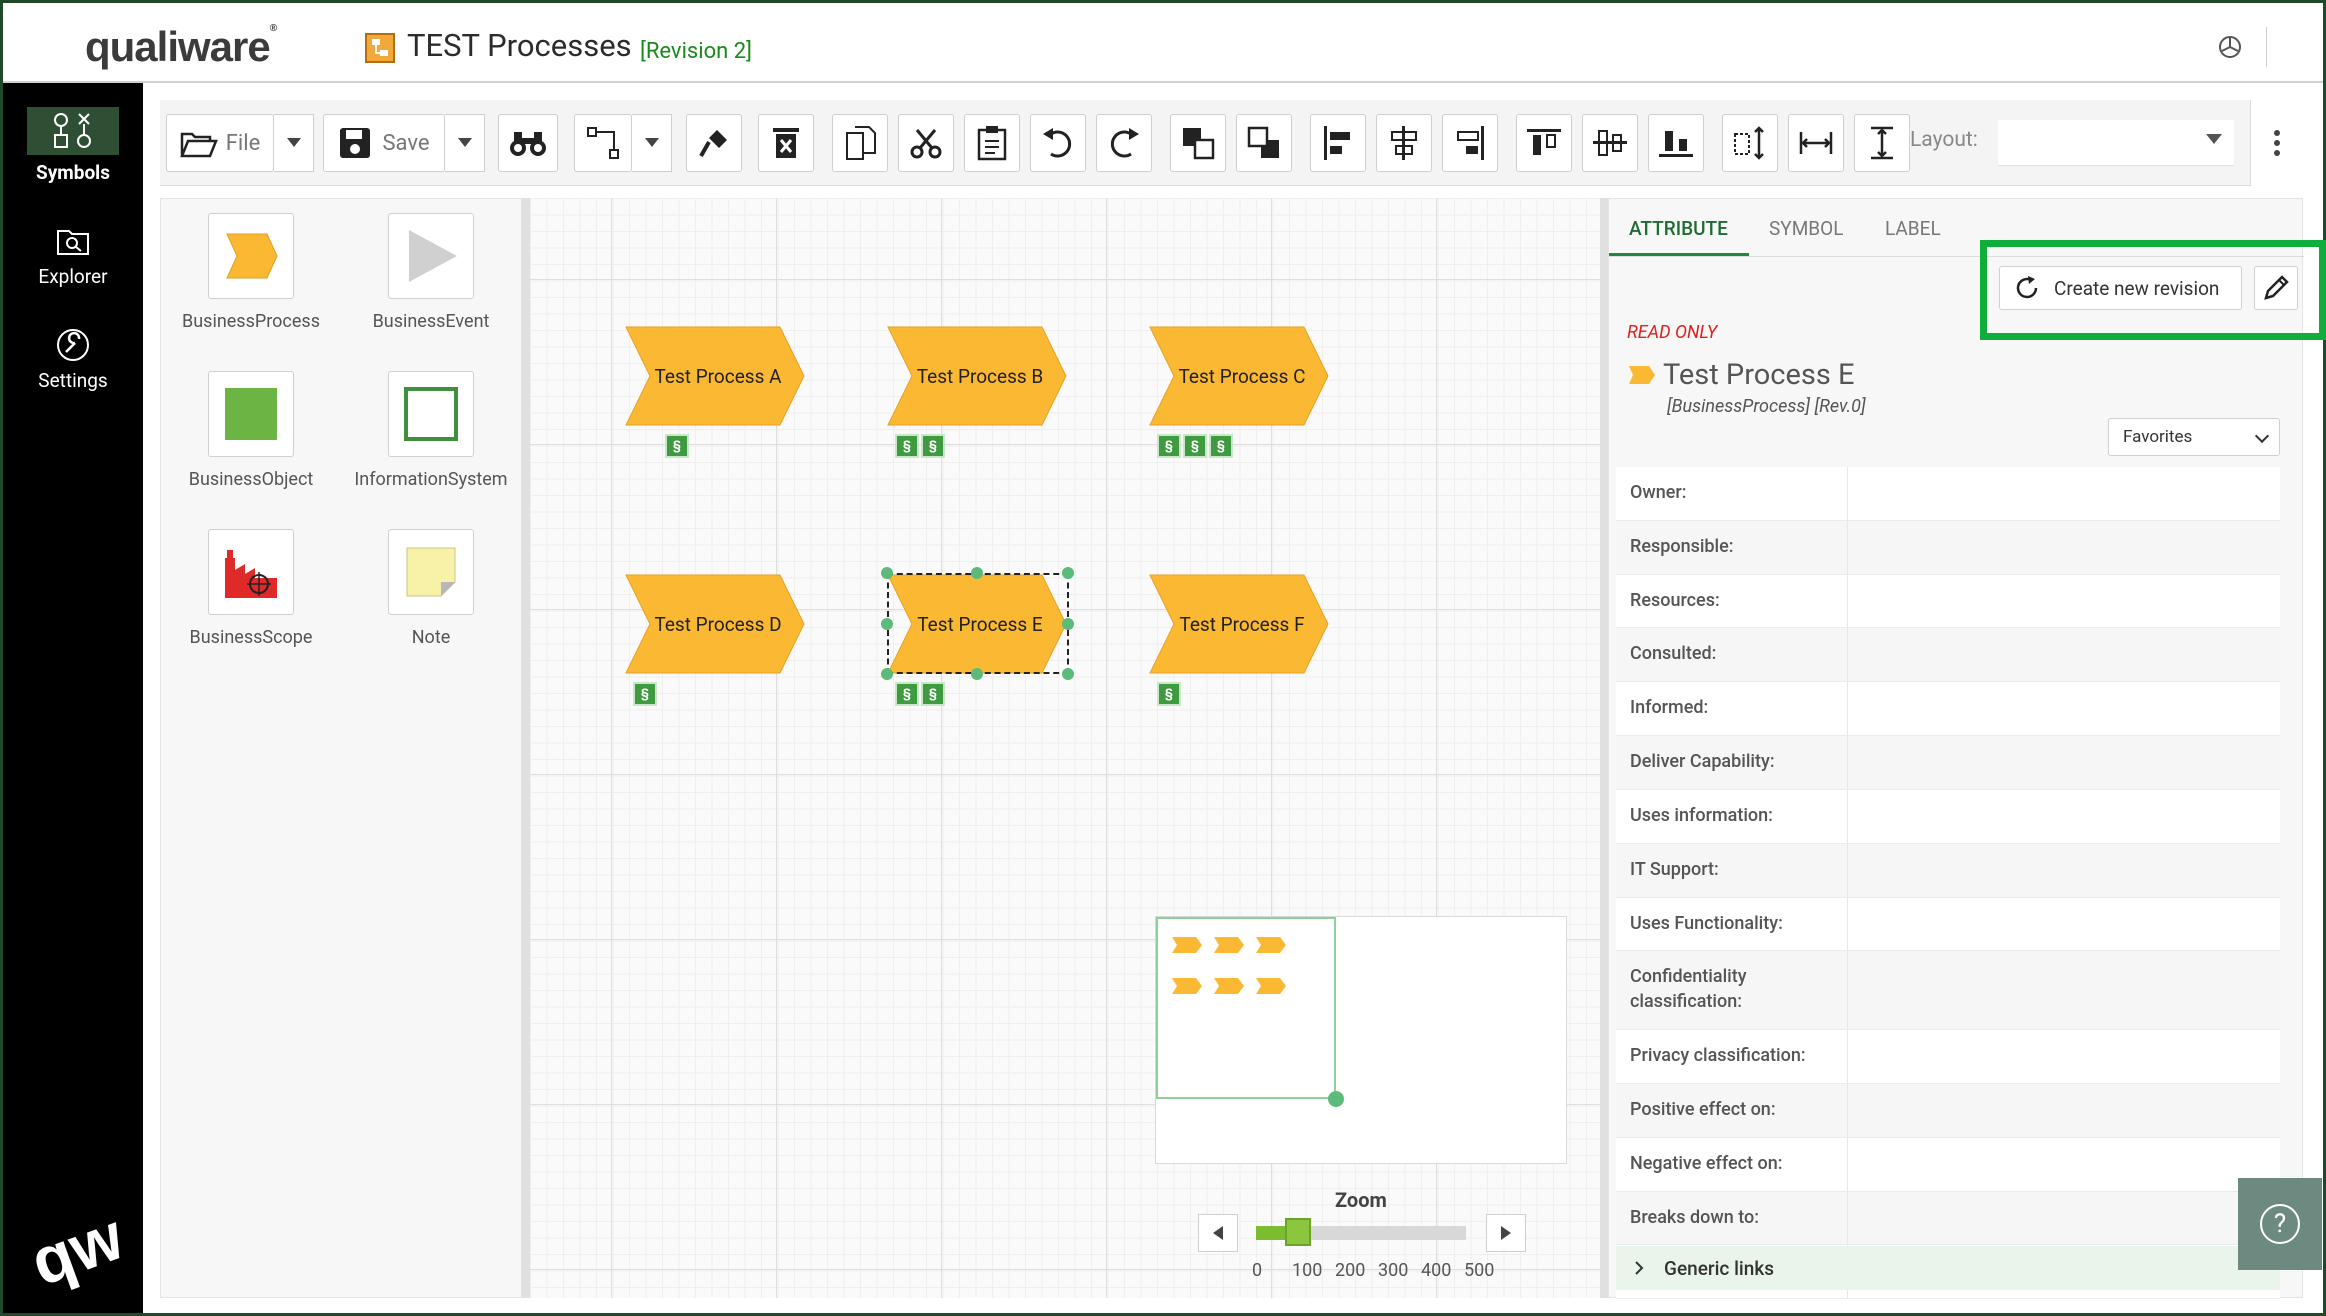  What do you see at coordinates (251, 272) in the screenshot?
I see `palette-item-business-process: BusinessProcess` at bounding box center [251, 272].